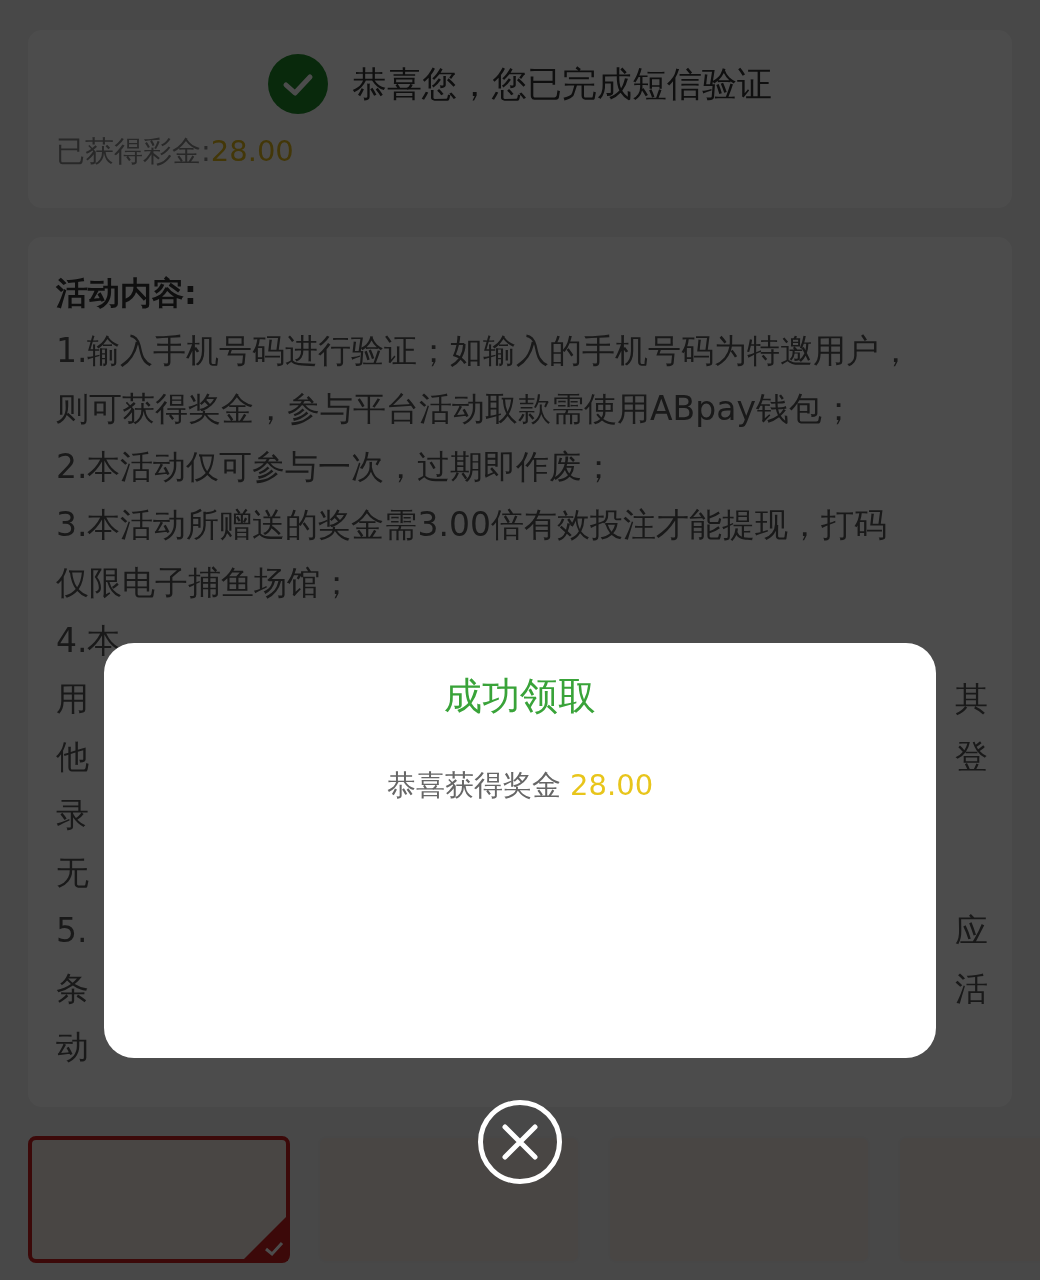  I want to click on activity-heading: 活动内容:, so click(127, 293).